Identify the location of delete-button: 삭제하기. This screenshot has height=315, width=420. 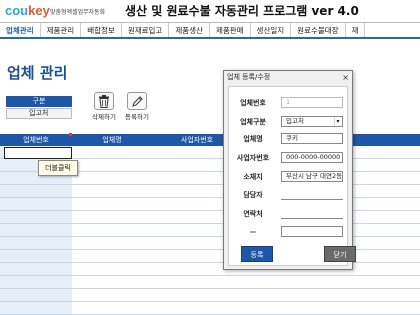
(104, 107).